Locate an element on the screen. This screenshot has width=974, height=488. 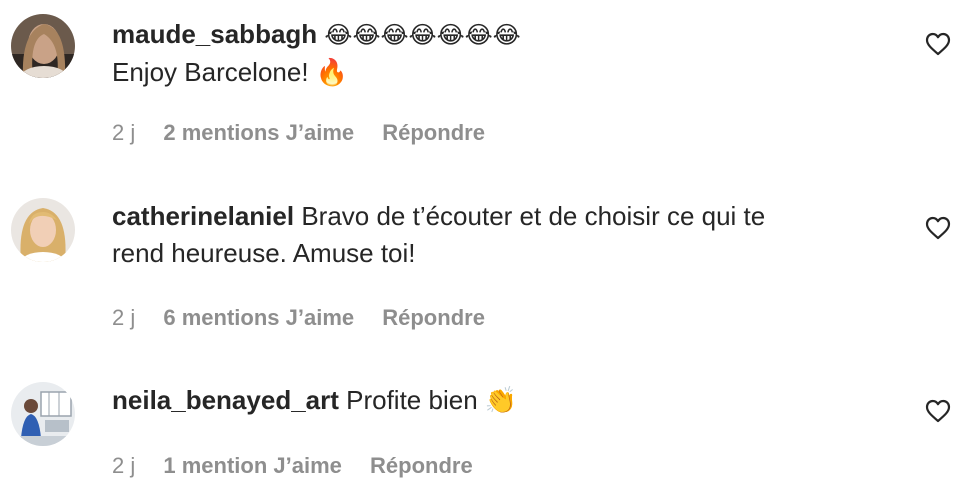
comment-body: maude_sabbagh 😂😂😂😂😂😂😂 Enjoy Barcelone! 🔥 is located at coordinates (492, 53).